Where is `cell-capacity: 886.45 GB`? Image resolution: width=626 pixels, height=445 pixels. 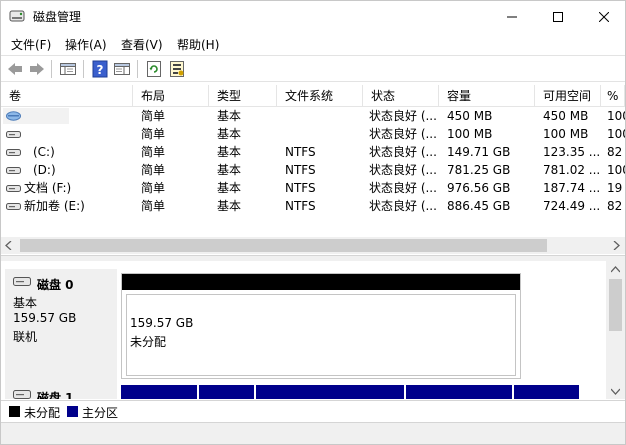 cell-capacity: 886.45 GB is located at coordinates (479, 206).